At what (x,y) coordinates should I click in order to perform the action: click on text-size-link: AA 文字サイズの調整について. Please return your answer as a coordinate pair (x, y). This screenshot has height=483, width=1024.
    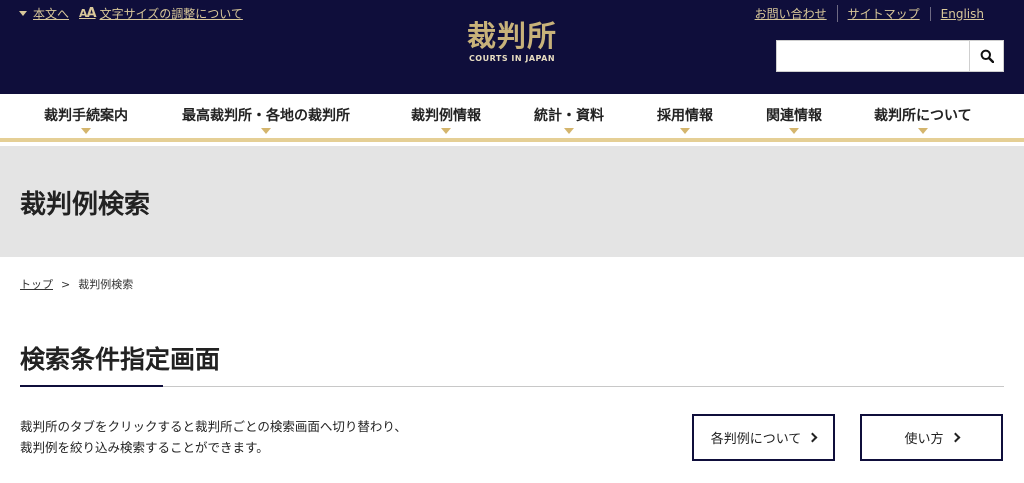
    Looking at the image, I should click on (161, 13).